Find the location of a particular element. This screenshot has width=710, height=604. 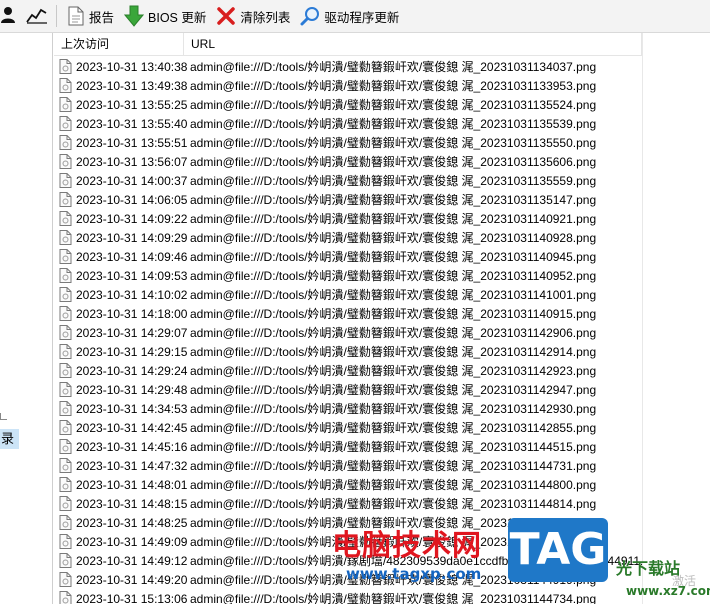

cell-last-visited: 2023-10-31 13:55:51 is located at coordinates (120, 142).